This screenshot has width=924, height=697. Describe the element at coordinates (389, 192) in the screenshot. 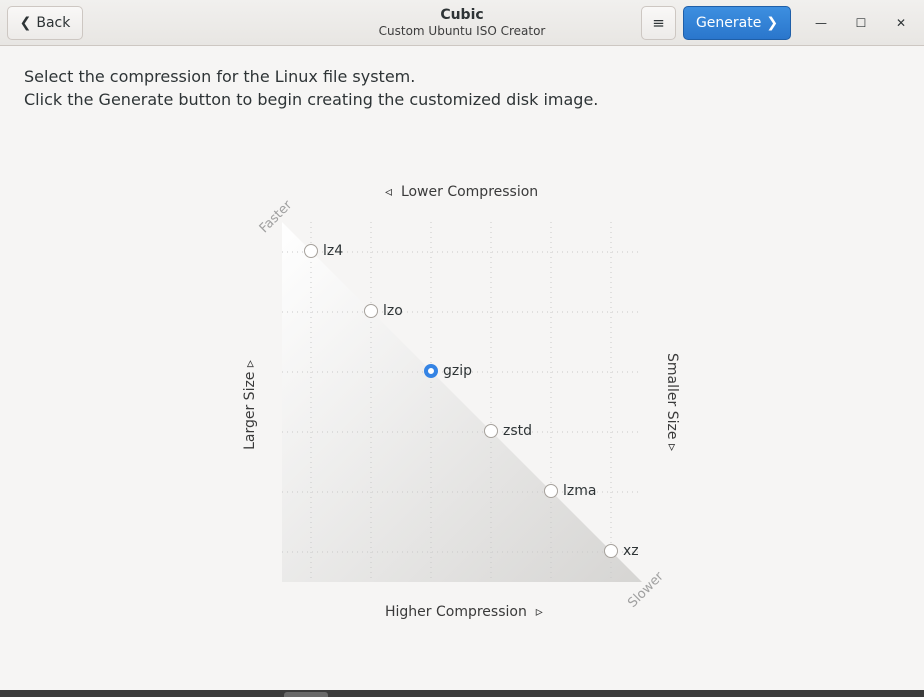

I see `left-arrow-icon: ◃` at that location.